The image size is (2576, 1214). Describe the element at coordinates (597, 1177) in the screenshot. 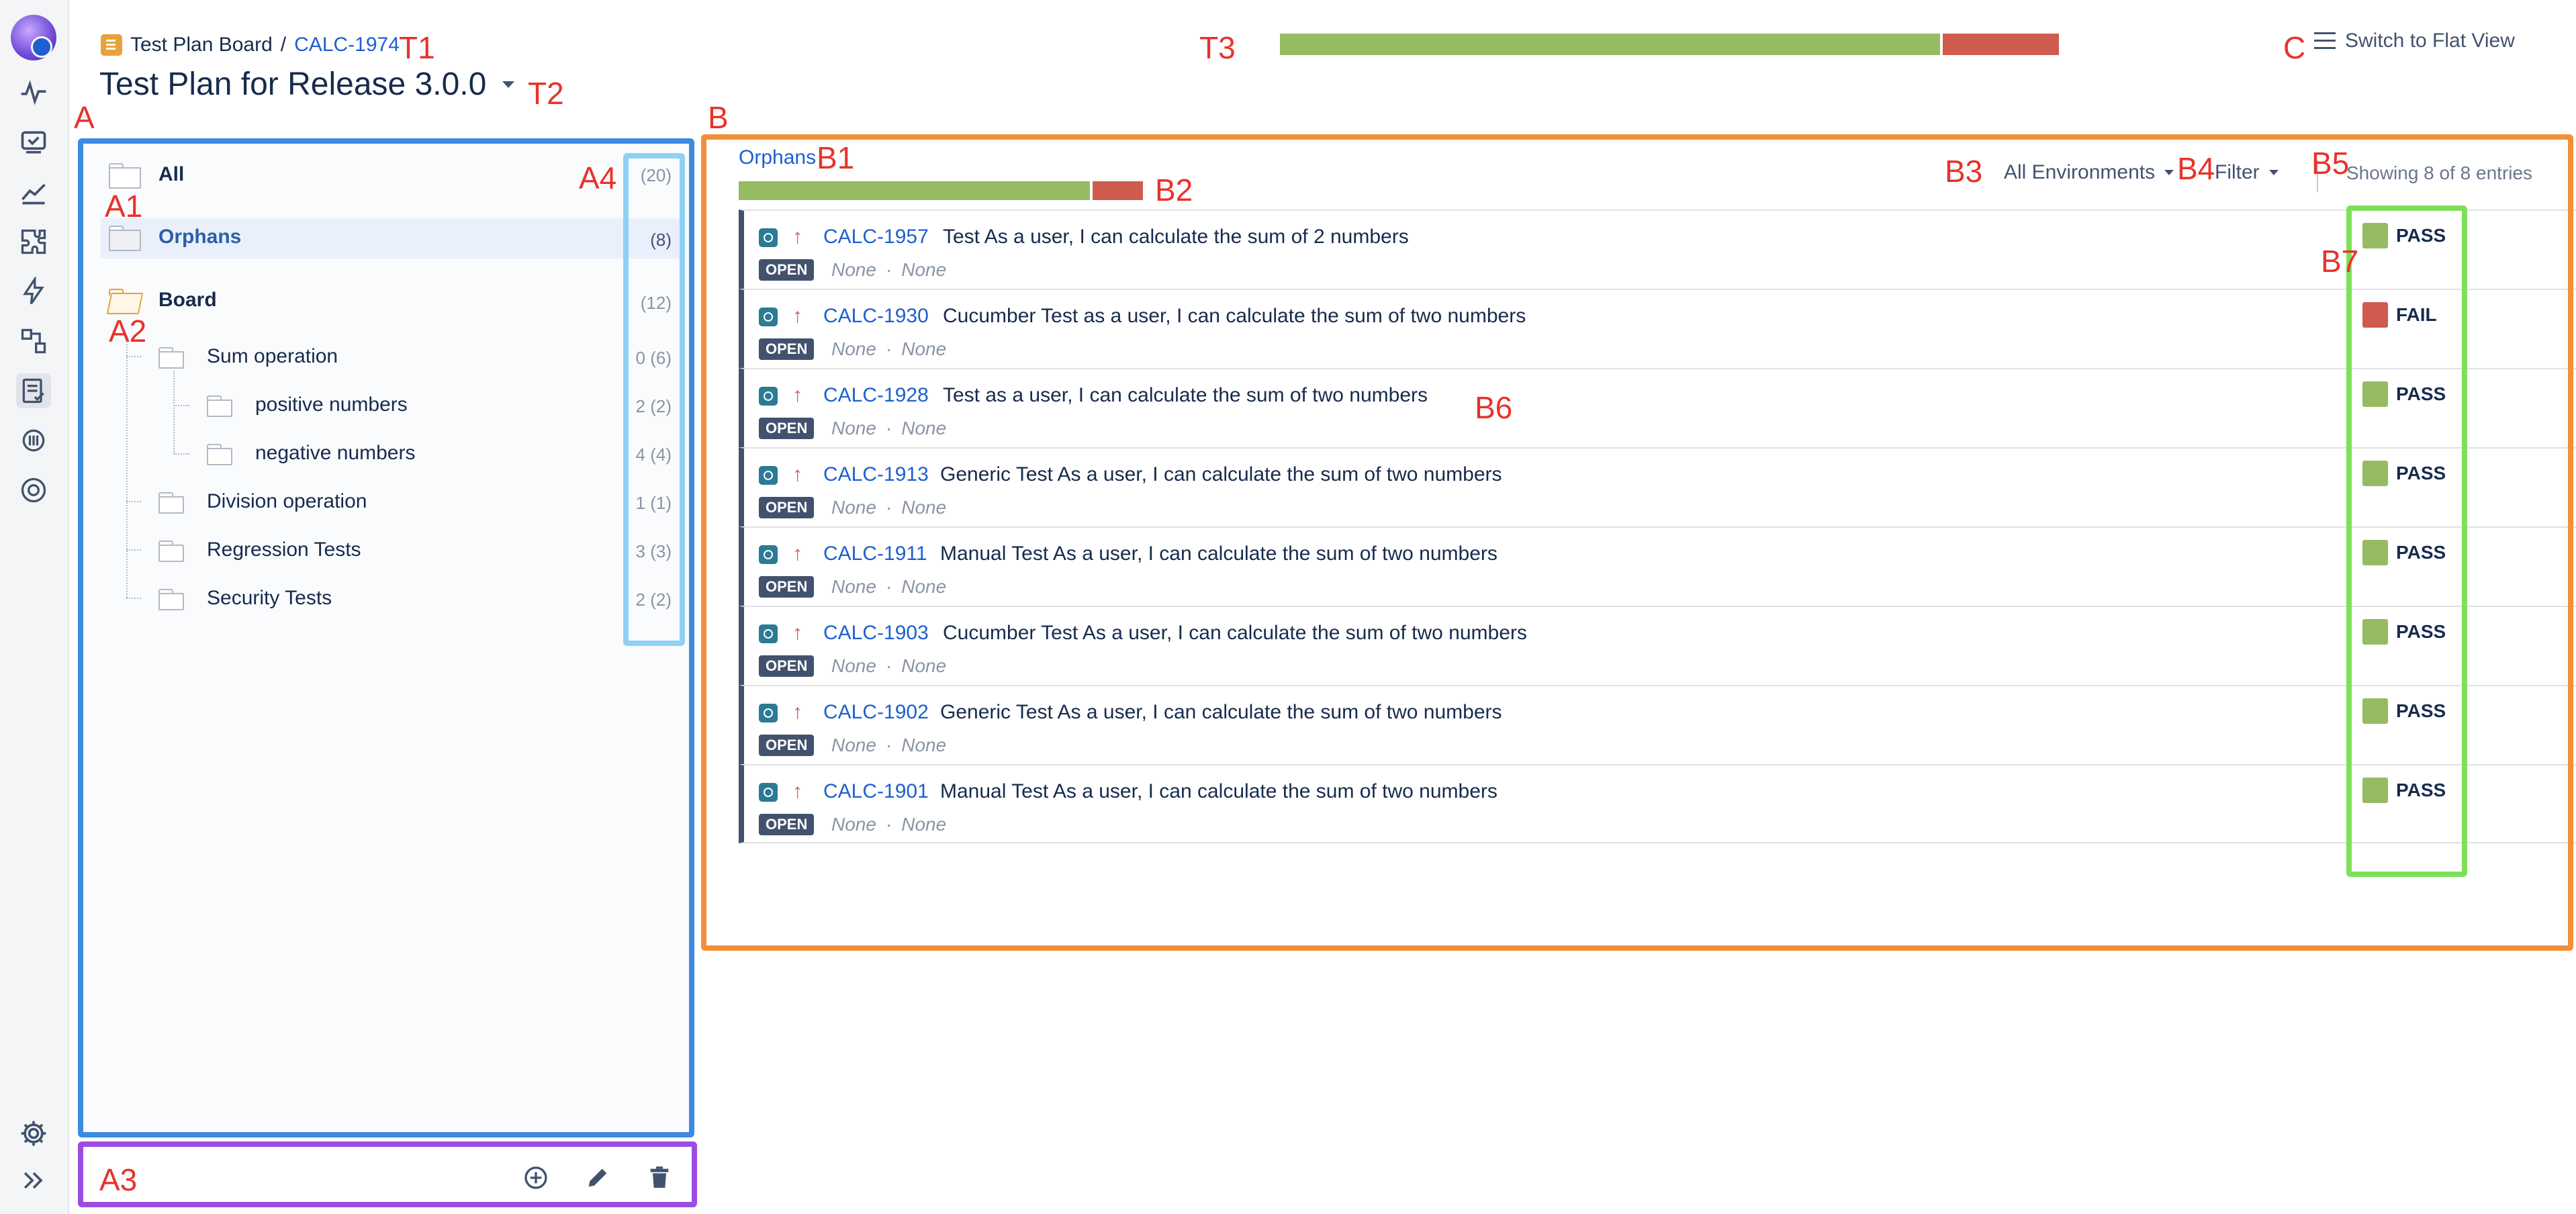

I see `pencil-icon` at that location.